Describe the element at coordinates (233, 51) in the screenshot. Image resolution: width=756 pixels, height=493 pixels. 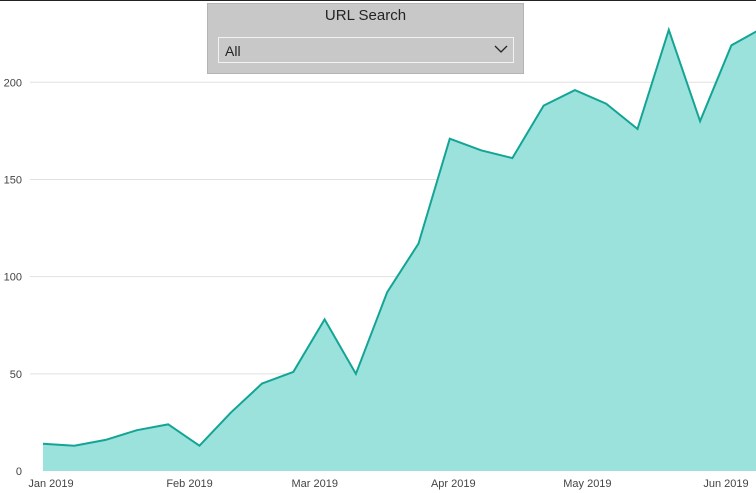
I see `slicer-selected-value: All` at that location.